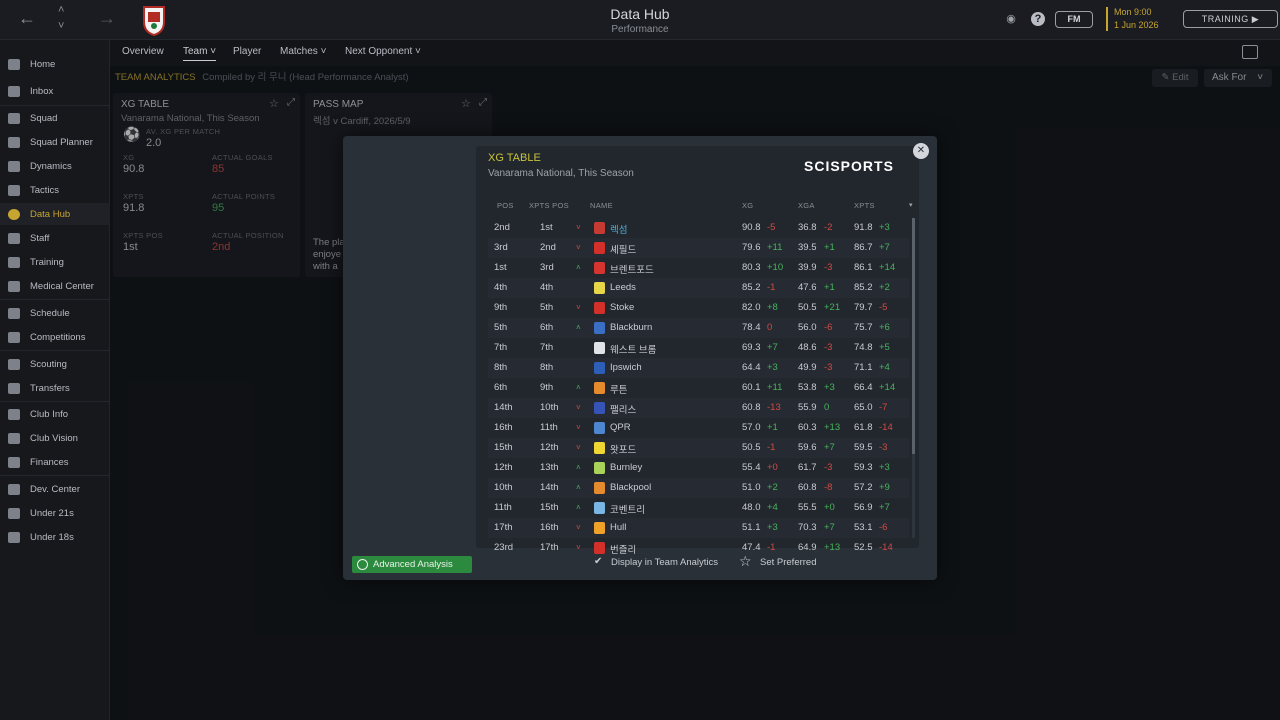  Describe the element at coordinates (698, 228) in the screenshot. I see `table-row: 2nd 1st 렉섬 90.8 -5 36.8 -2 91.8 +3 ˅` at that location.